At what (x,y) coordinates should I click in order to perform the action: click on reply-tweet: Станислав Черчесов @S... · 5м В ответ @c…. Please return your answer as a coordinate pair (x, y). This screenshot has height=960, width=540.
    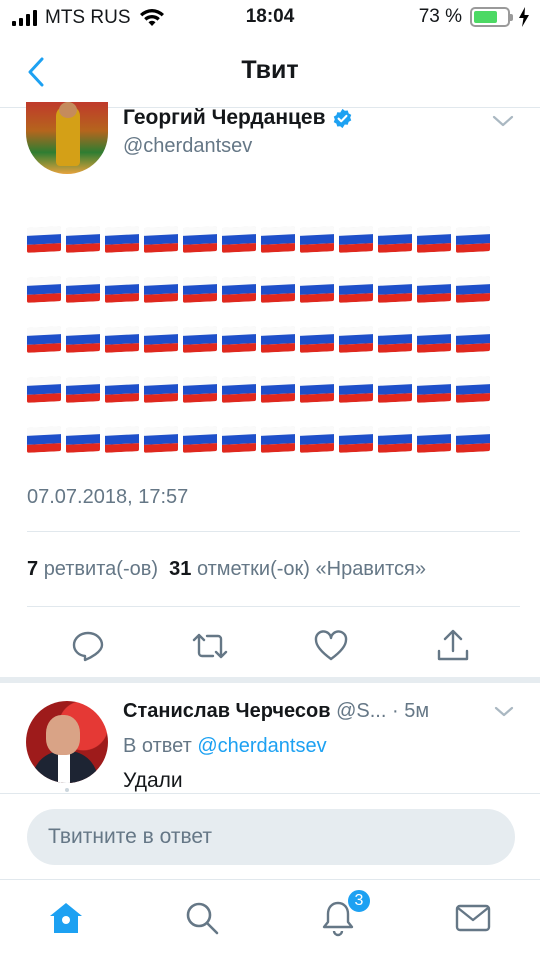
    Looking at the image, I should click on (270, 738).